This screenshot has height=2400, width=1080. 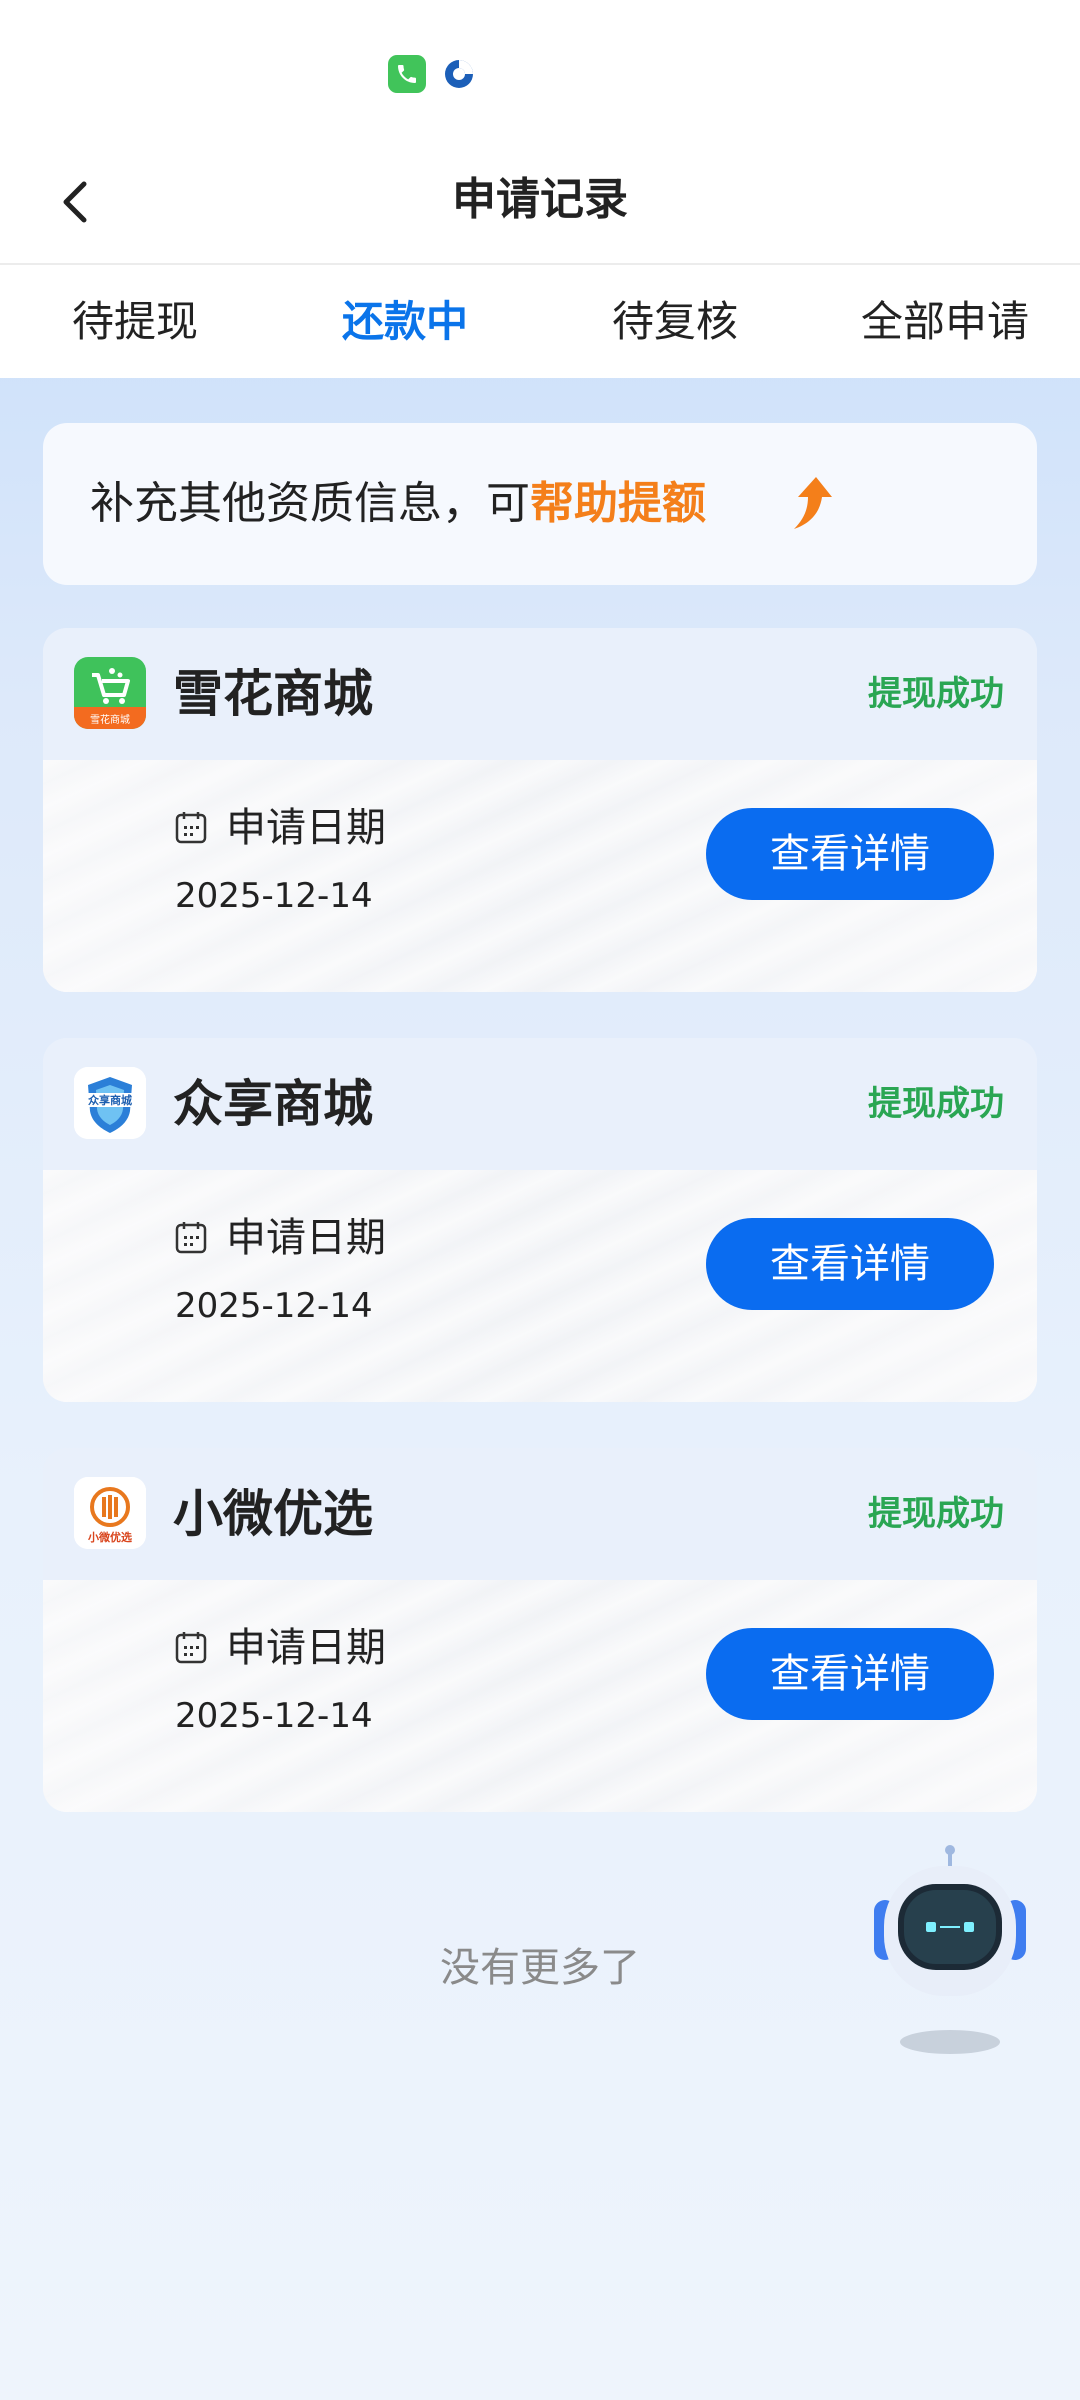 I want to click on svg-text: 小微优选, so click(x=109, y=1537).